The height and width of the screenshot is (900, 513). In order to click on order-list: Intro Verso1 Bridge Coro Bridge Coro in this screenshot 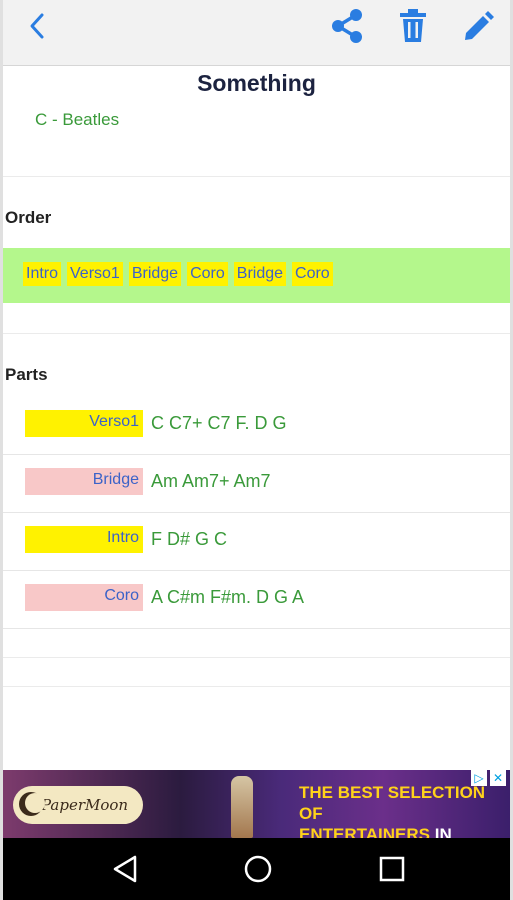, I will do `click(178, 274)`.